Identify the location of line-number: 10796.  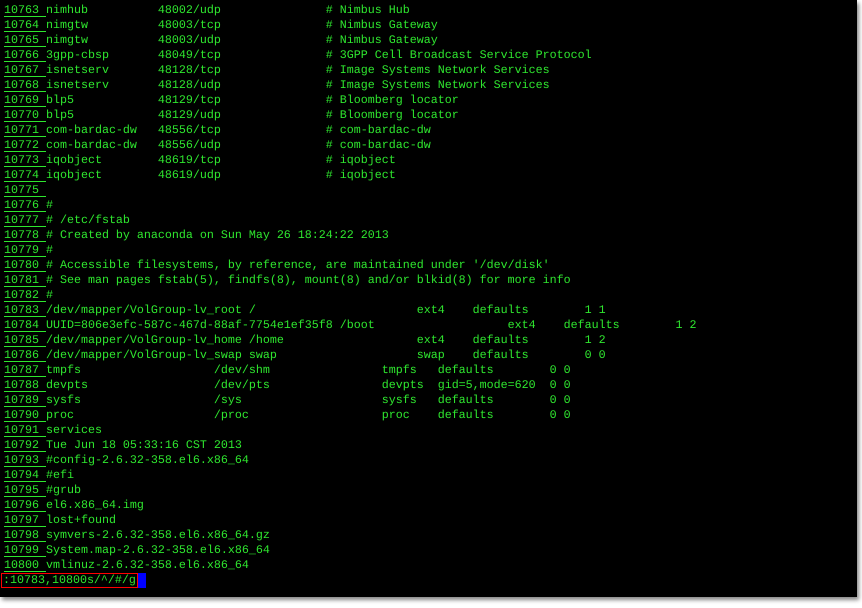
(25, 505).